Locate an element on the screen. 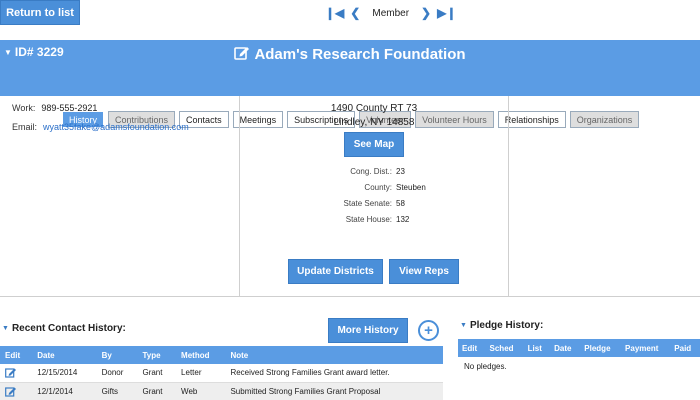  cell-method: Letter is located at coordinates (201, 373).